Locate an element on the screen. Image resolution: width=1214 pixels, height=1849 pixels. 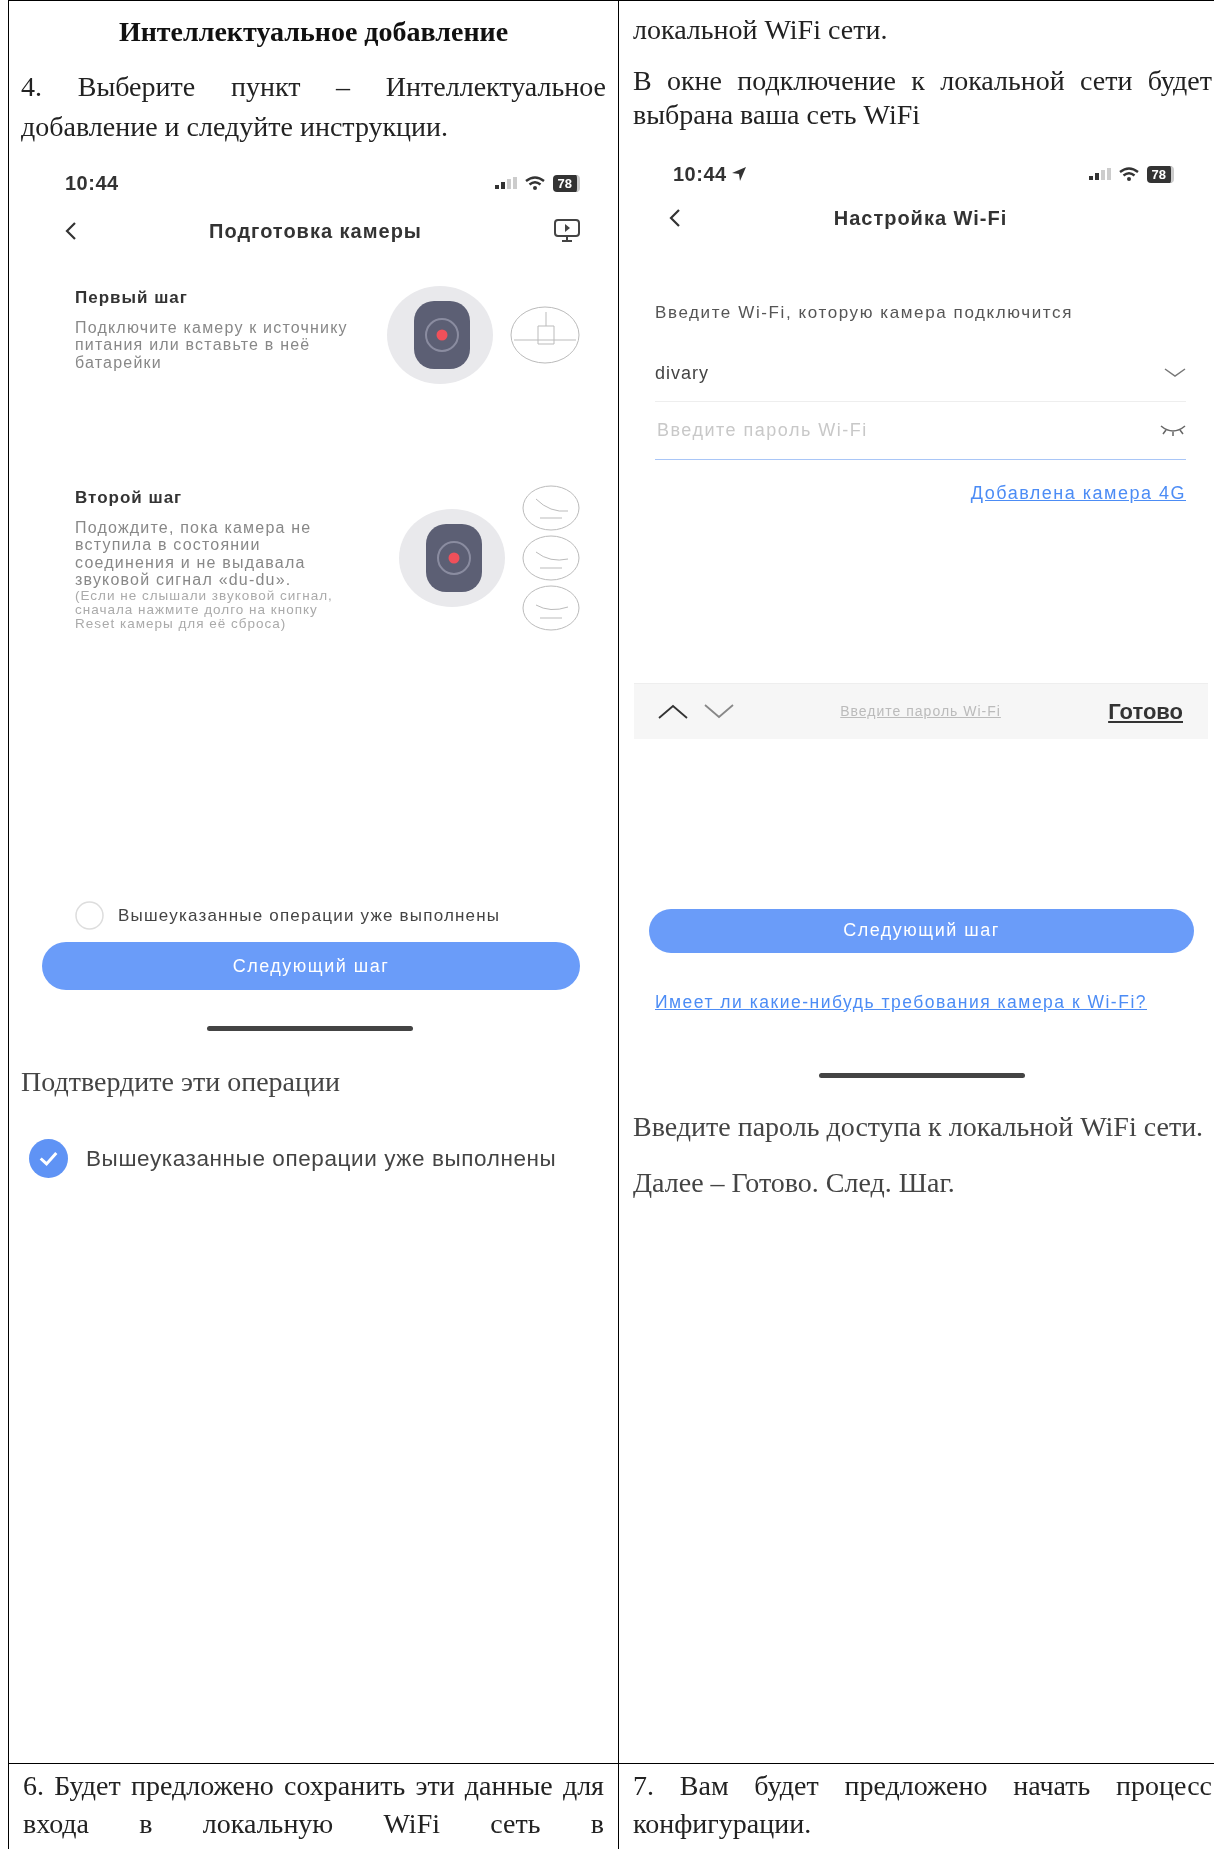
section-heading: Интеллектуальное добавление is located at coordinates (313, 32).